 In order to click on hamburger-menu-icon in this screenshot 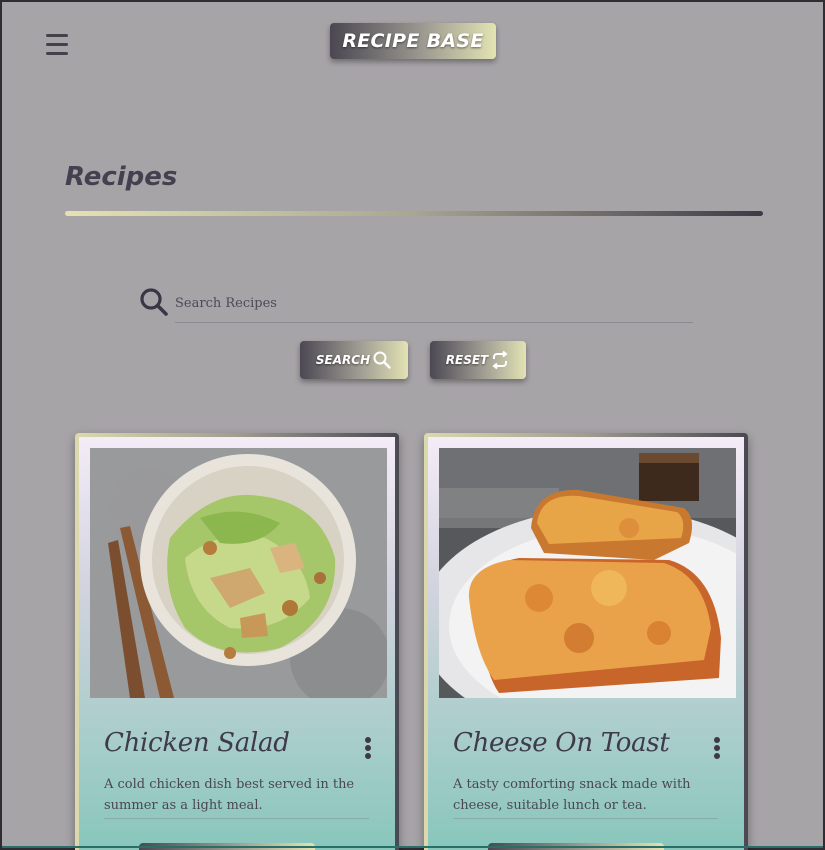, I will do `click(58, 46)`.